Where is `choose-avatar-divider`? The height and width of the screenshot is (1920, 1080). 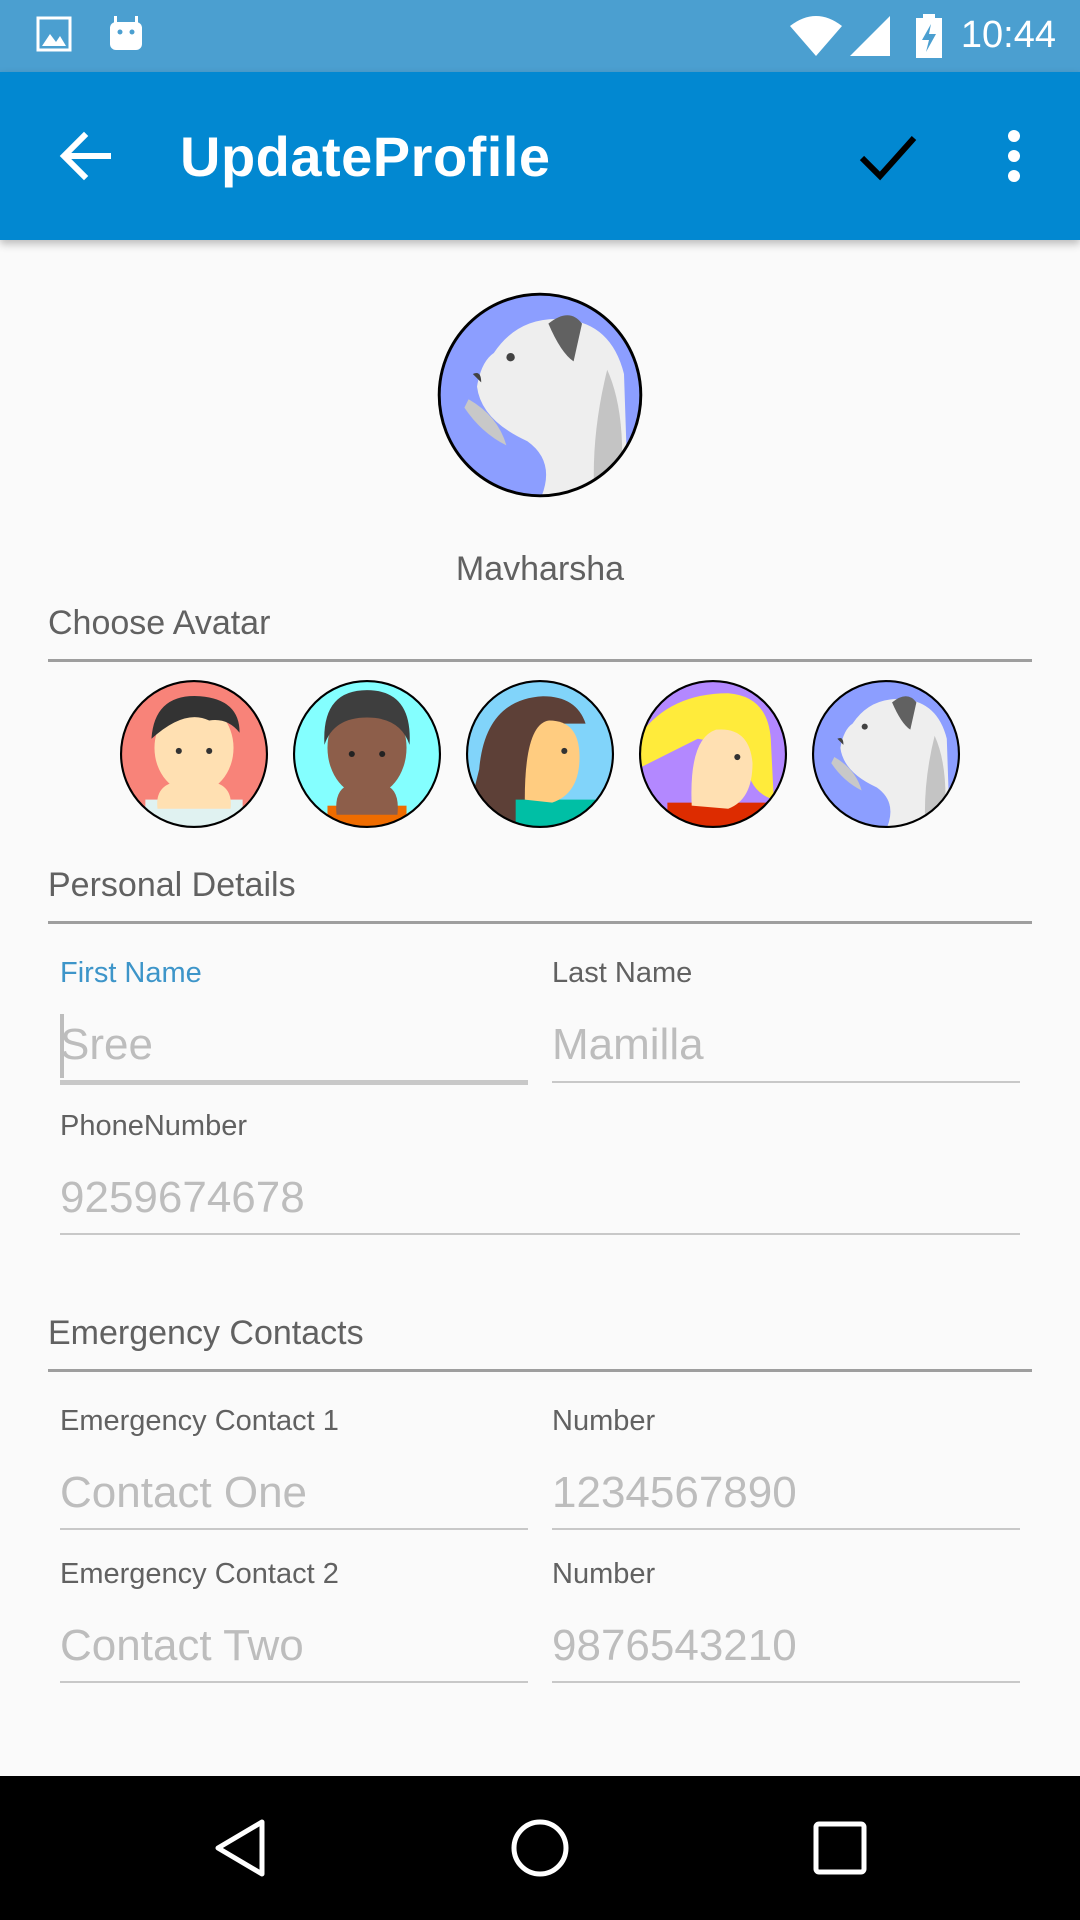
choose-avatar-divider is located at coordinates (540, 660).